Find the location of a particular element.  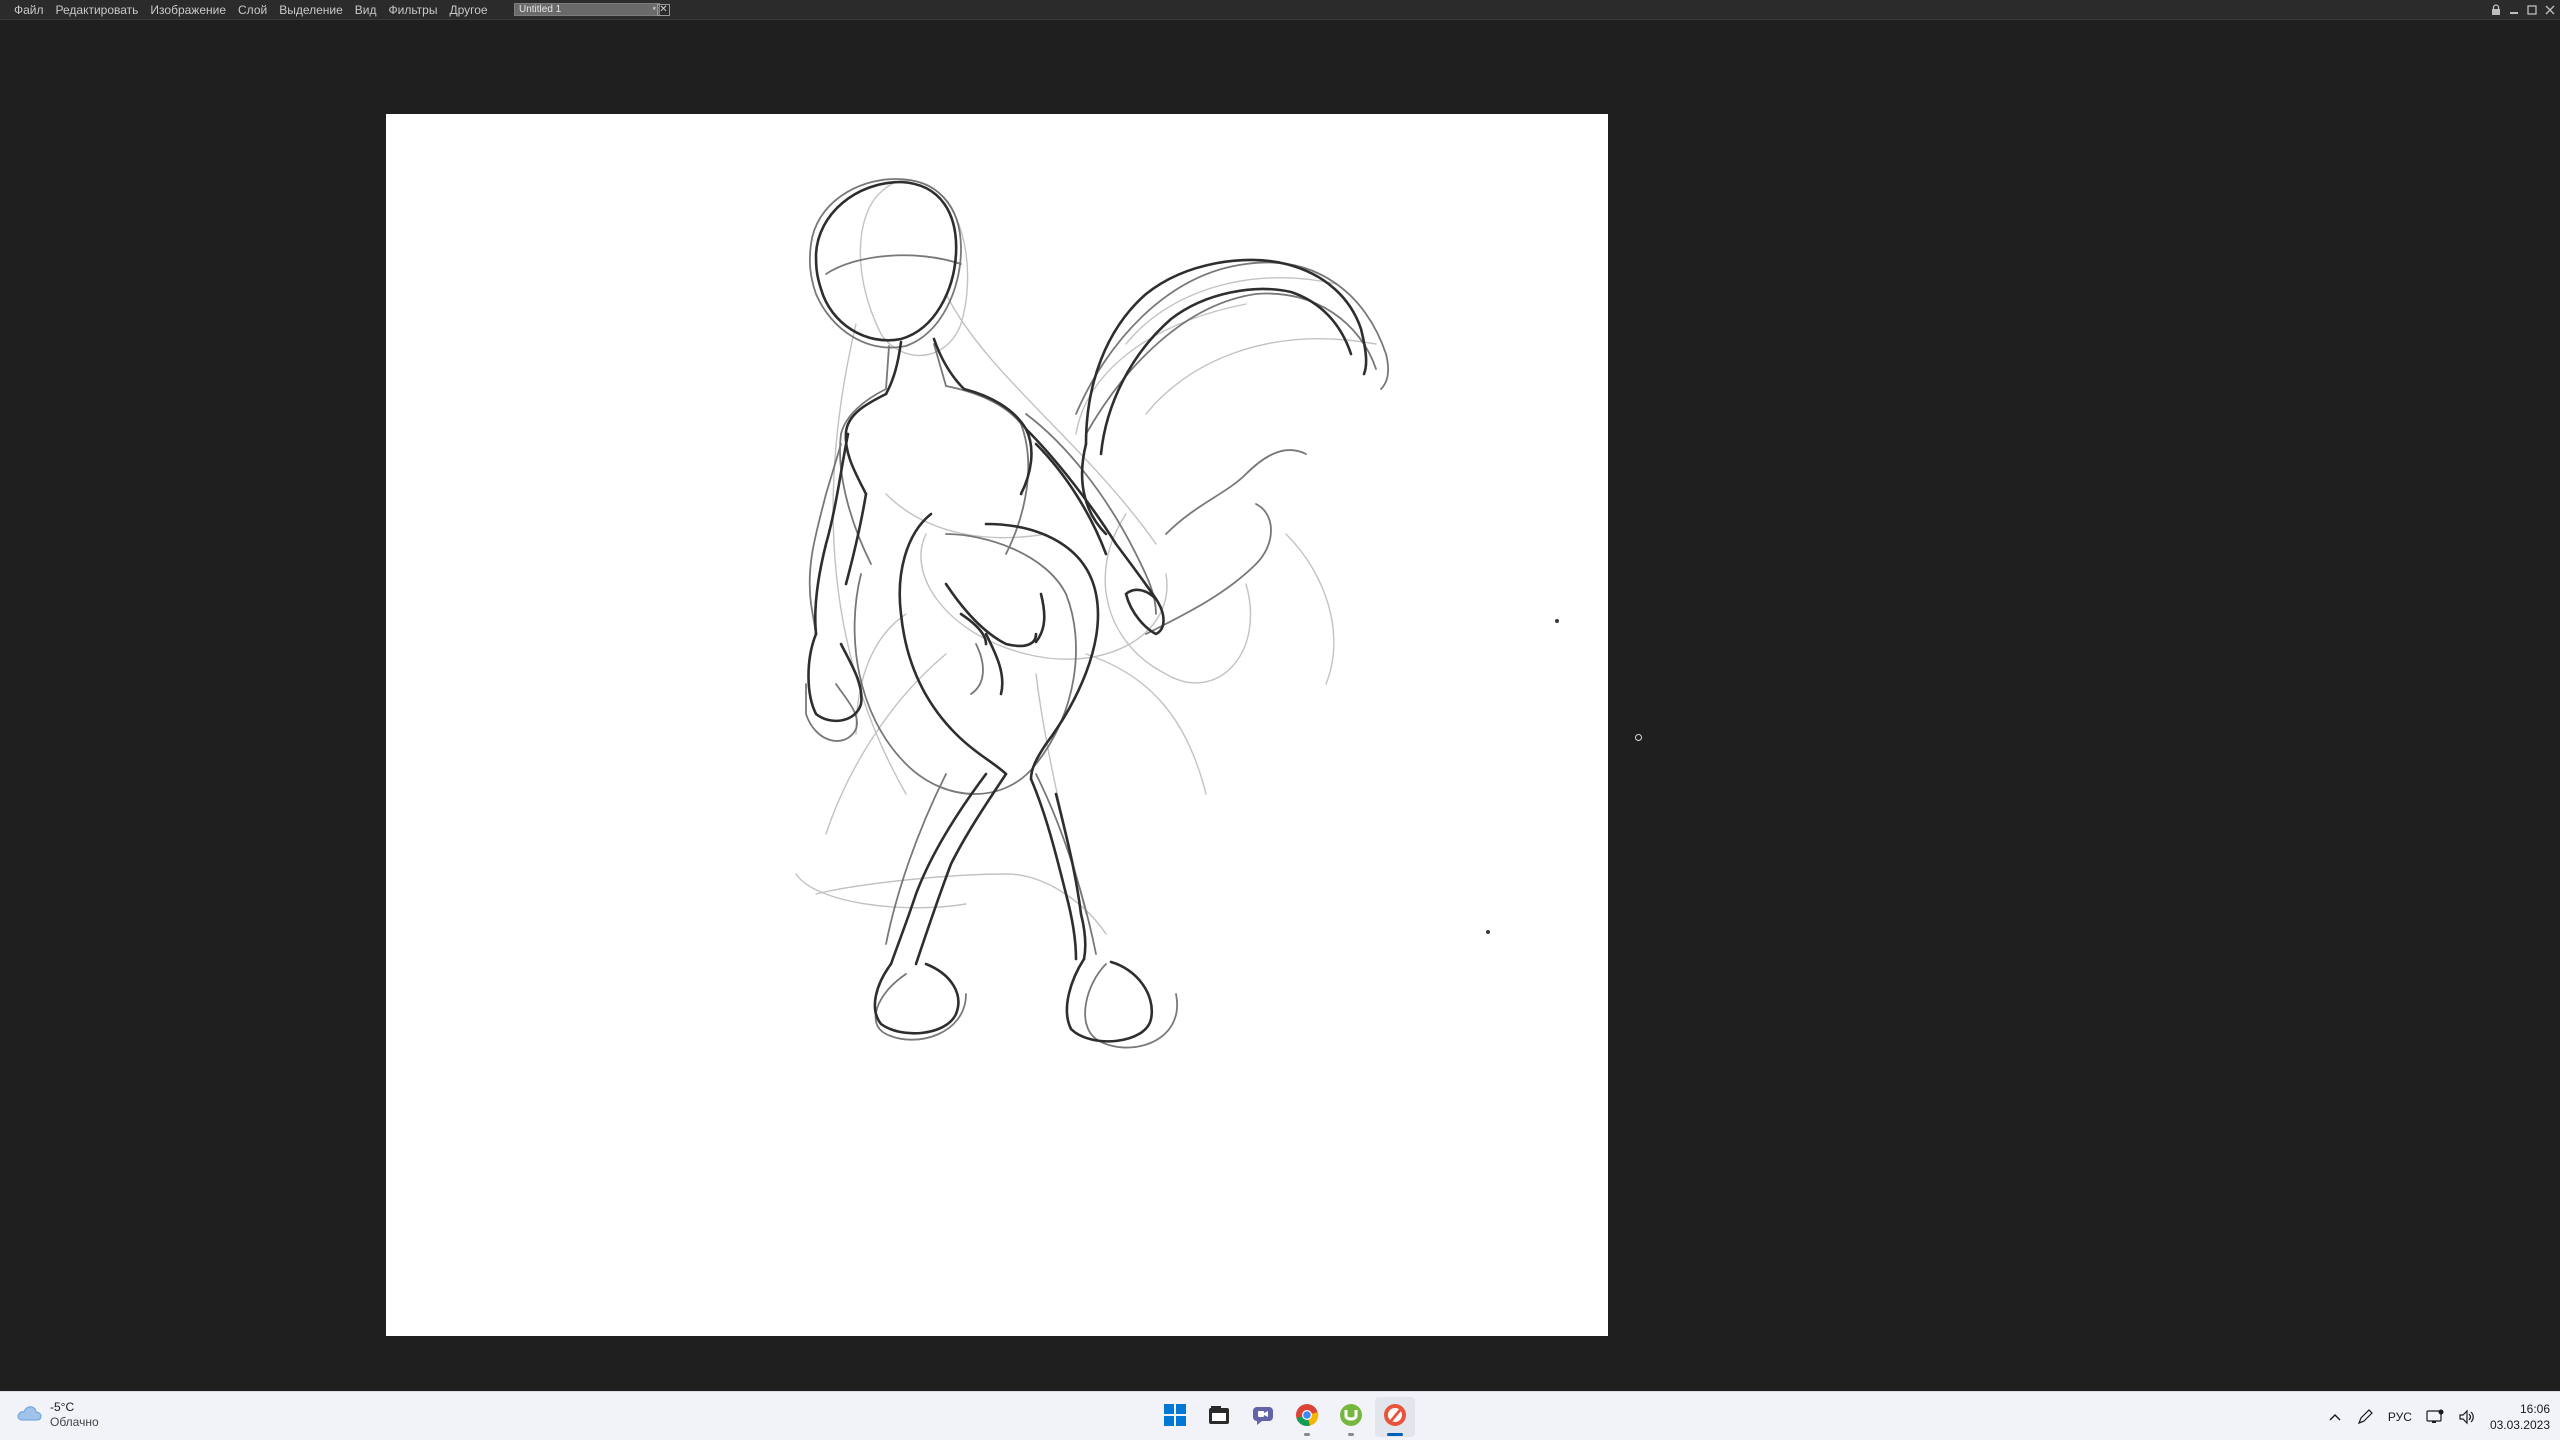

drawing-app-icon is located at coordinates (1395, 1417).